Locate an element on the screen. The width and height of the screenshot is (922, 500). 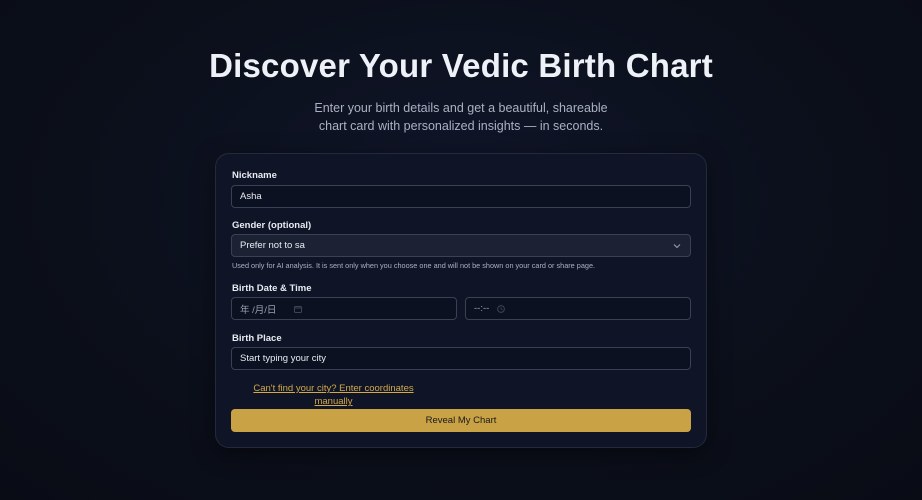
nickname-input: Asha is located at coordinates (461, 196).